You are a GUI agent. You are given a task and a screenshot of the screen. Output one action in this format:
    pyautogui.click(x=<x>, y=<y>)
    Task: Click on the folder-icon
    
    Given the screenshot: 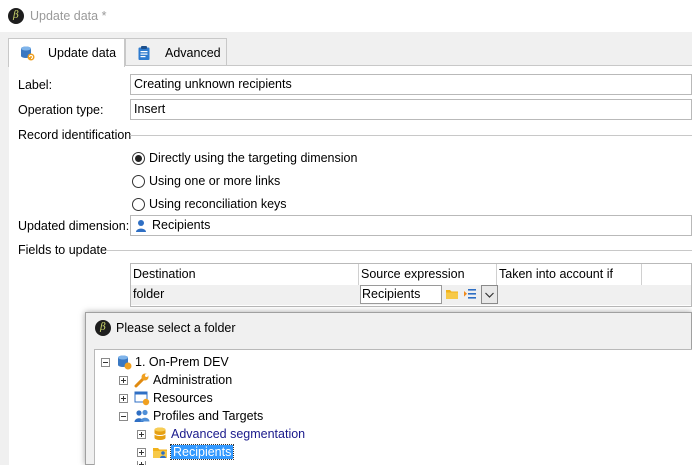 What is the action you would take?
    pyautogui.click(x=452, y=294)
    